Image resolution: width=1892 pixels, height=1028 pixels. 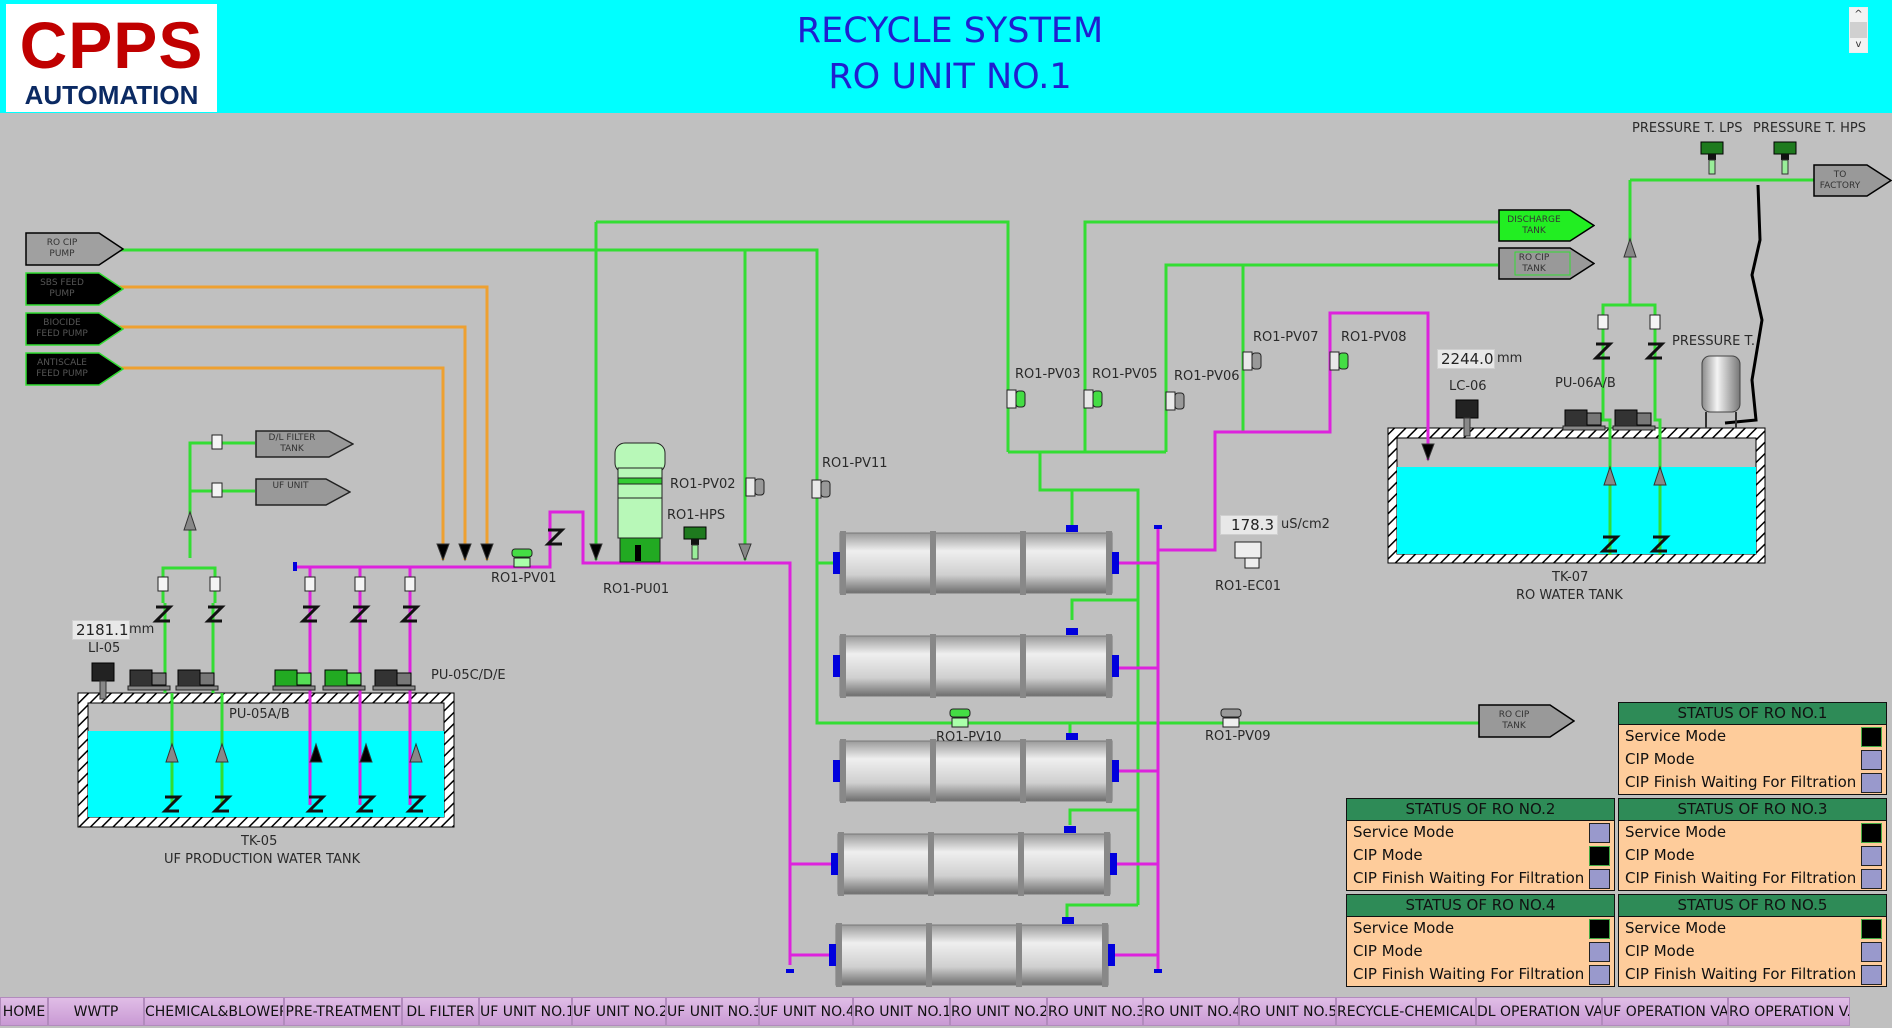 I want to click on status-row: CIP Finish Waiting For Filtration, so click(x=1752, y=974).